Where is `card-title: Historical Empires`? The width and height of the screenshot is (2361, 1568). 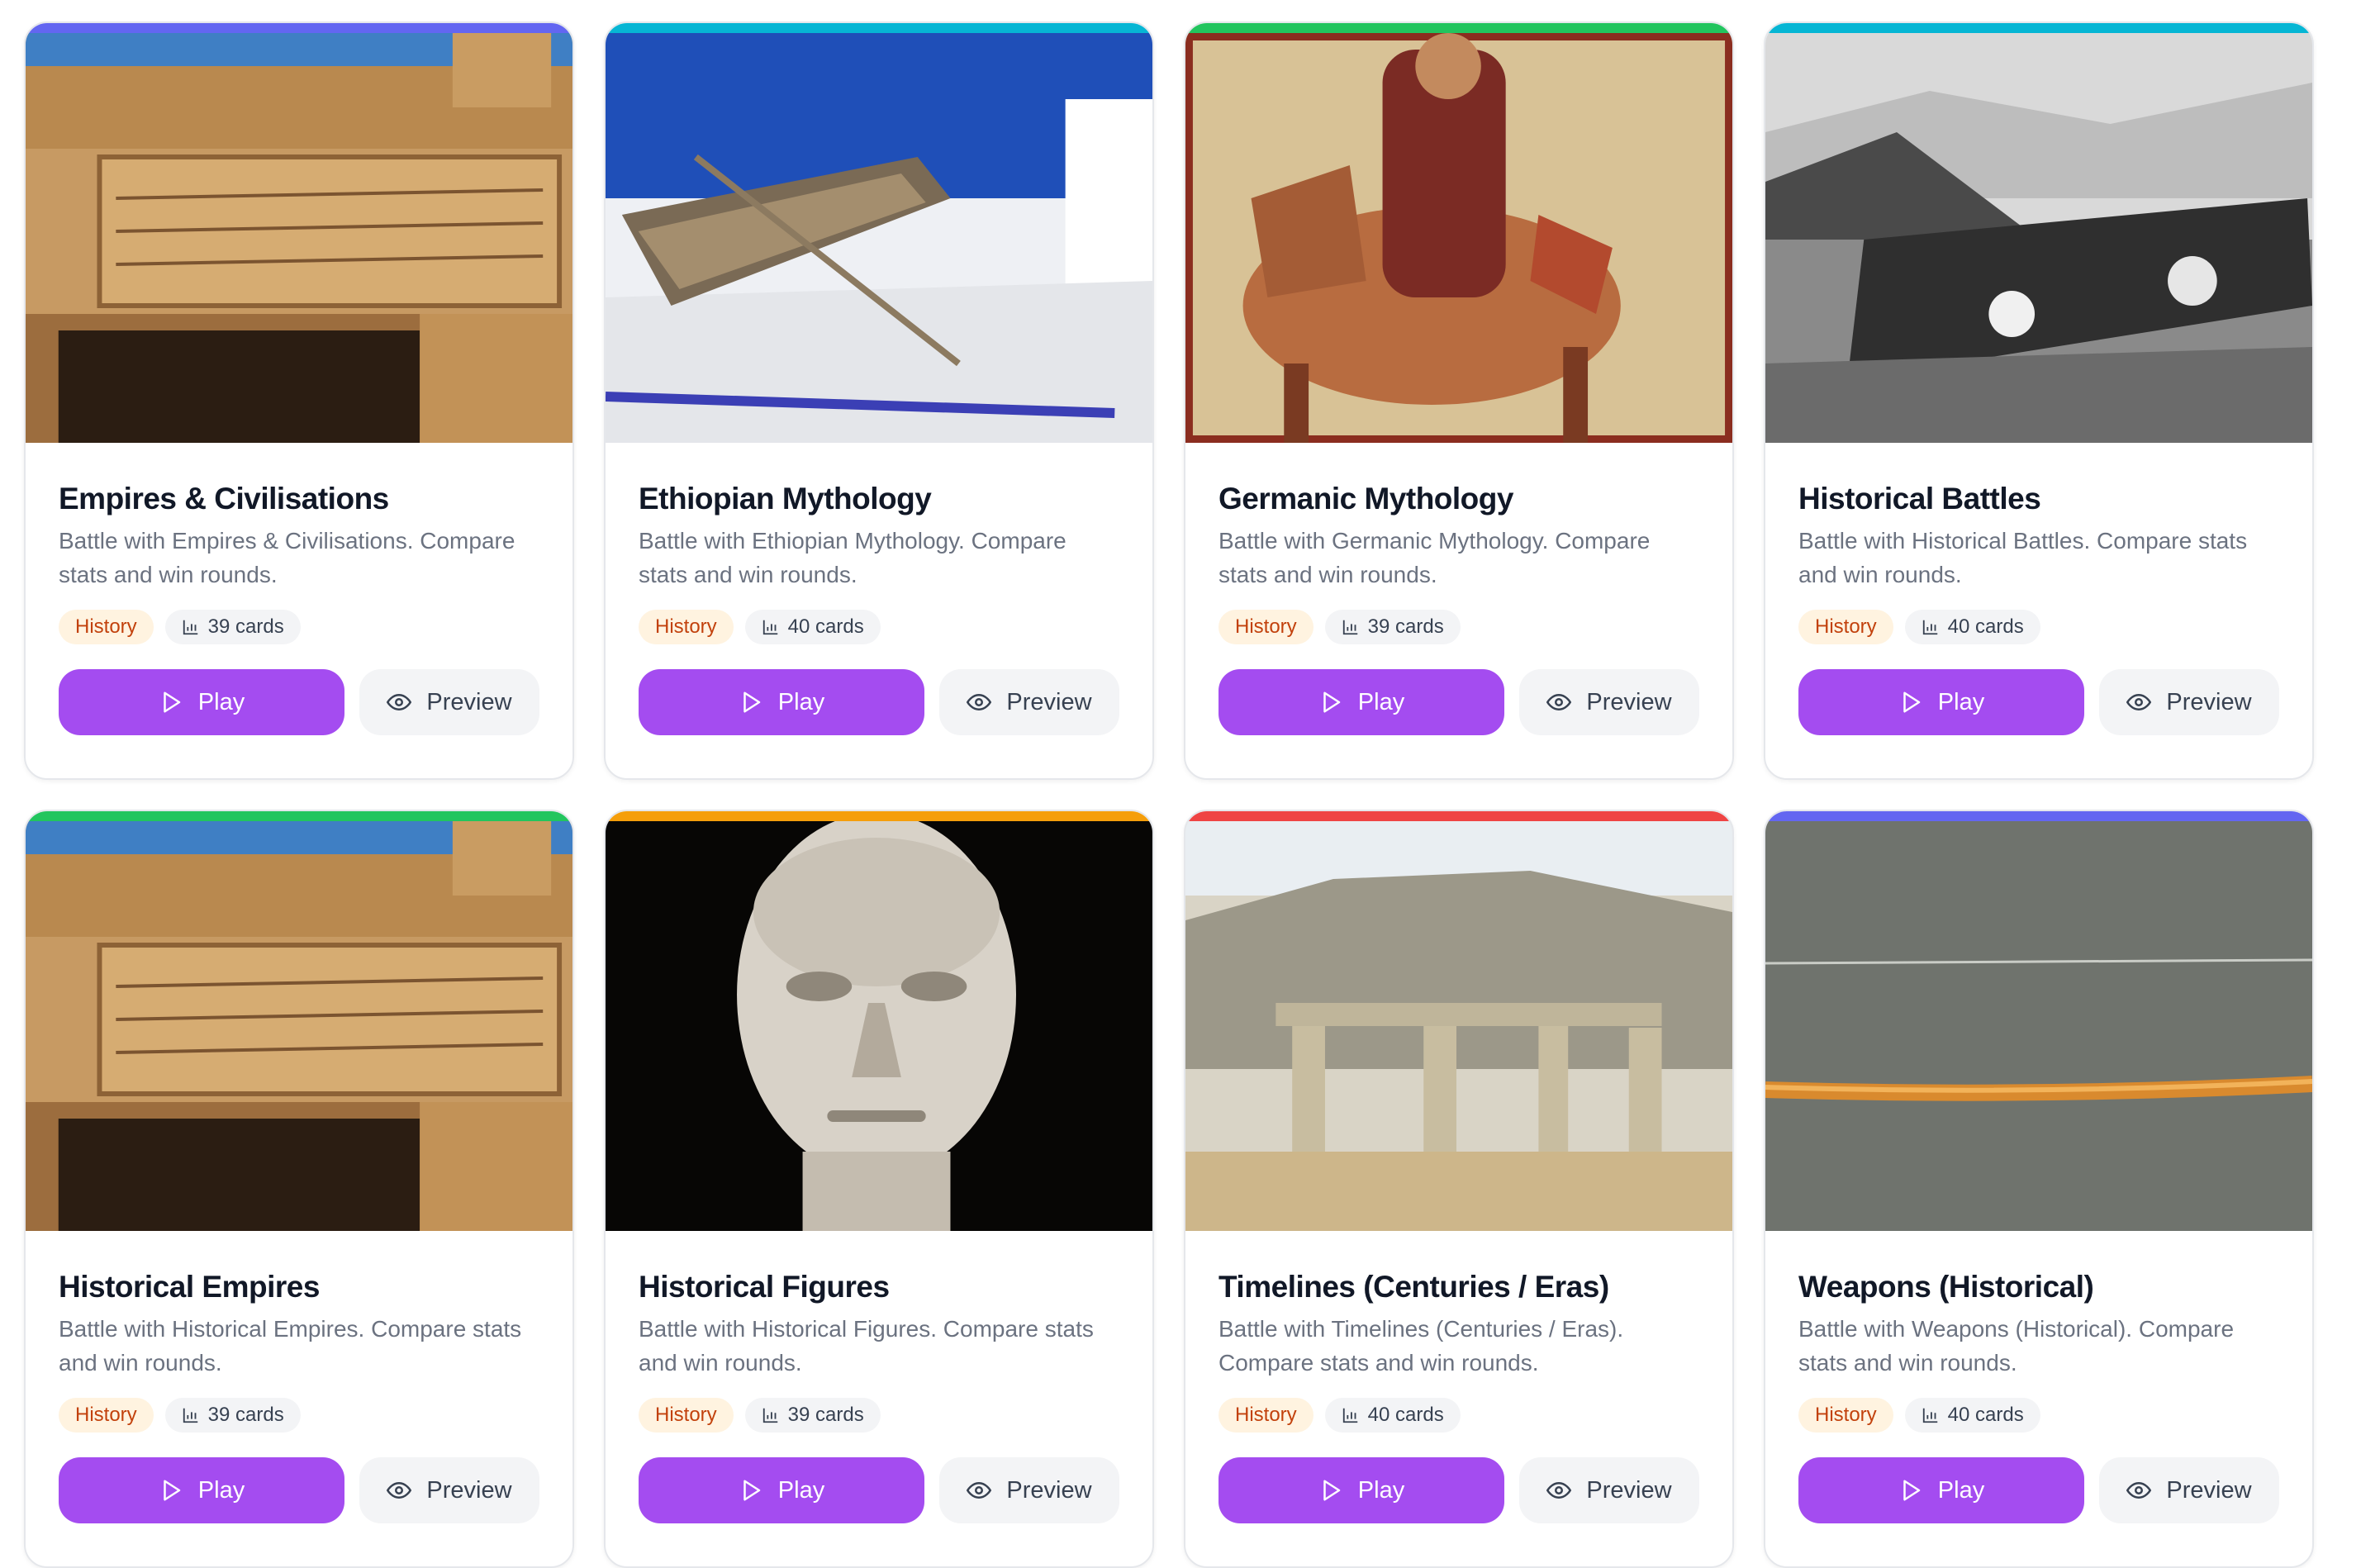 card-title: Historical Empires is located at coordinates (189, 1287).